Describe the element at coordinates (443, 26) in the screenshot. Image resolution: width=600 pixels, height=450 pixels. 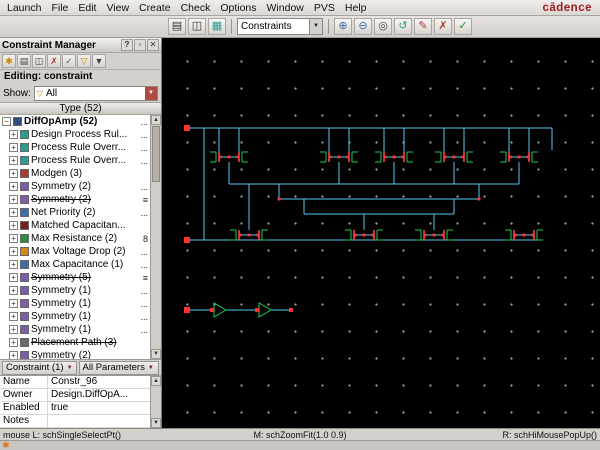
I see `delete-icon: ✗` at that location.